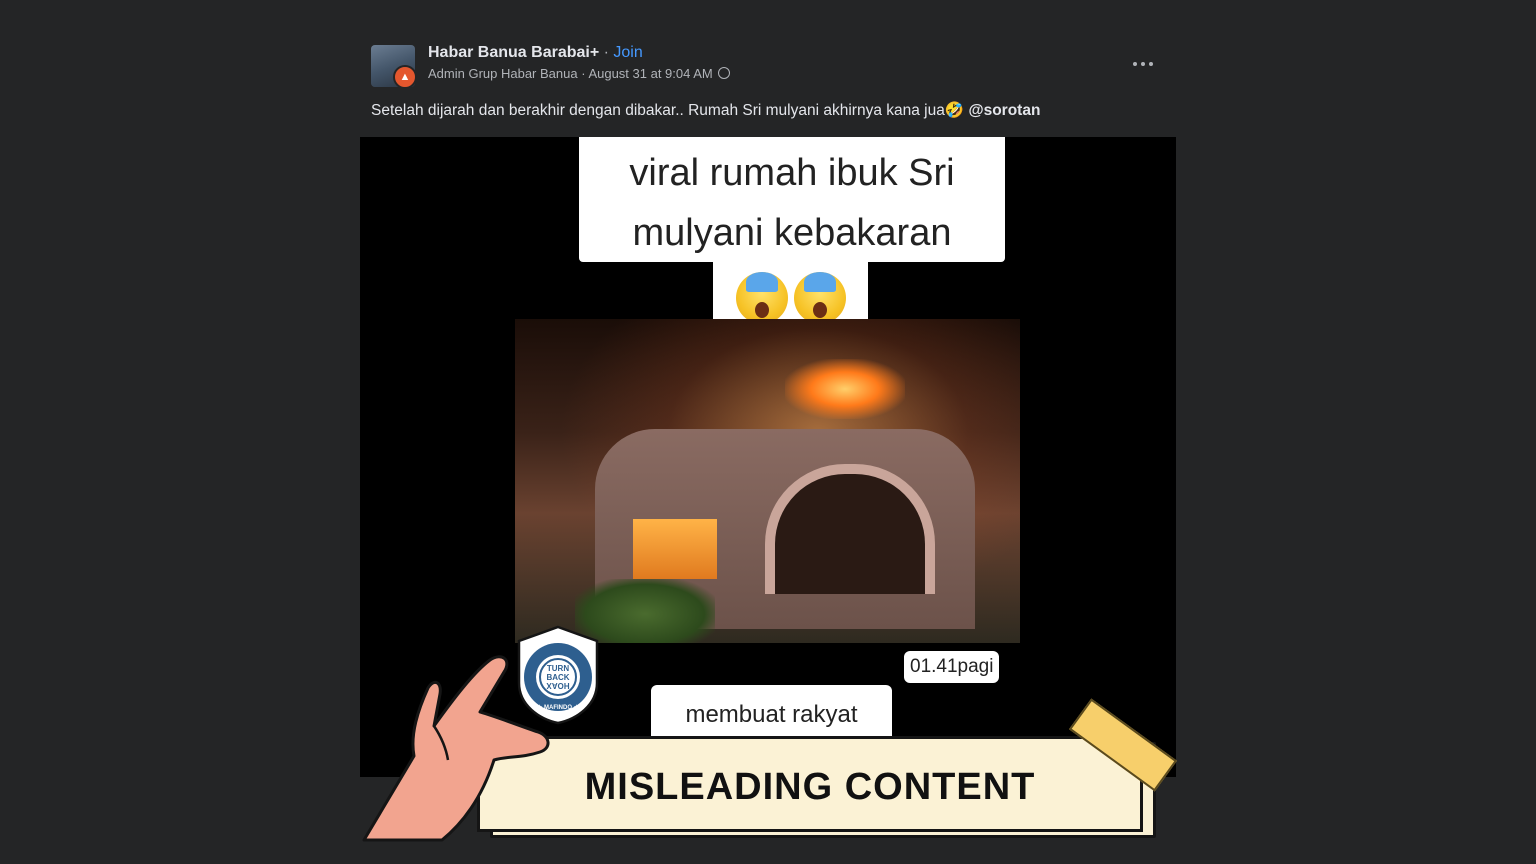 The height and width of the screenshot is (864, 1536). Describe the element at coordinates (513, 52) in the screenshot. I see `group-name-link: Habar Banua Barabai+` at that location.